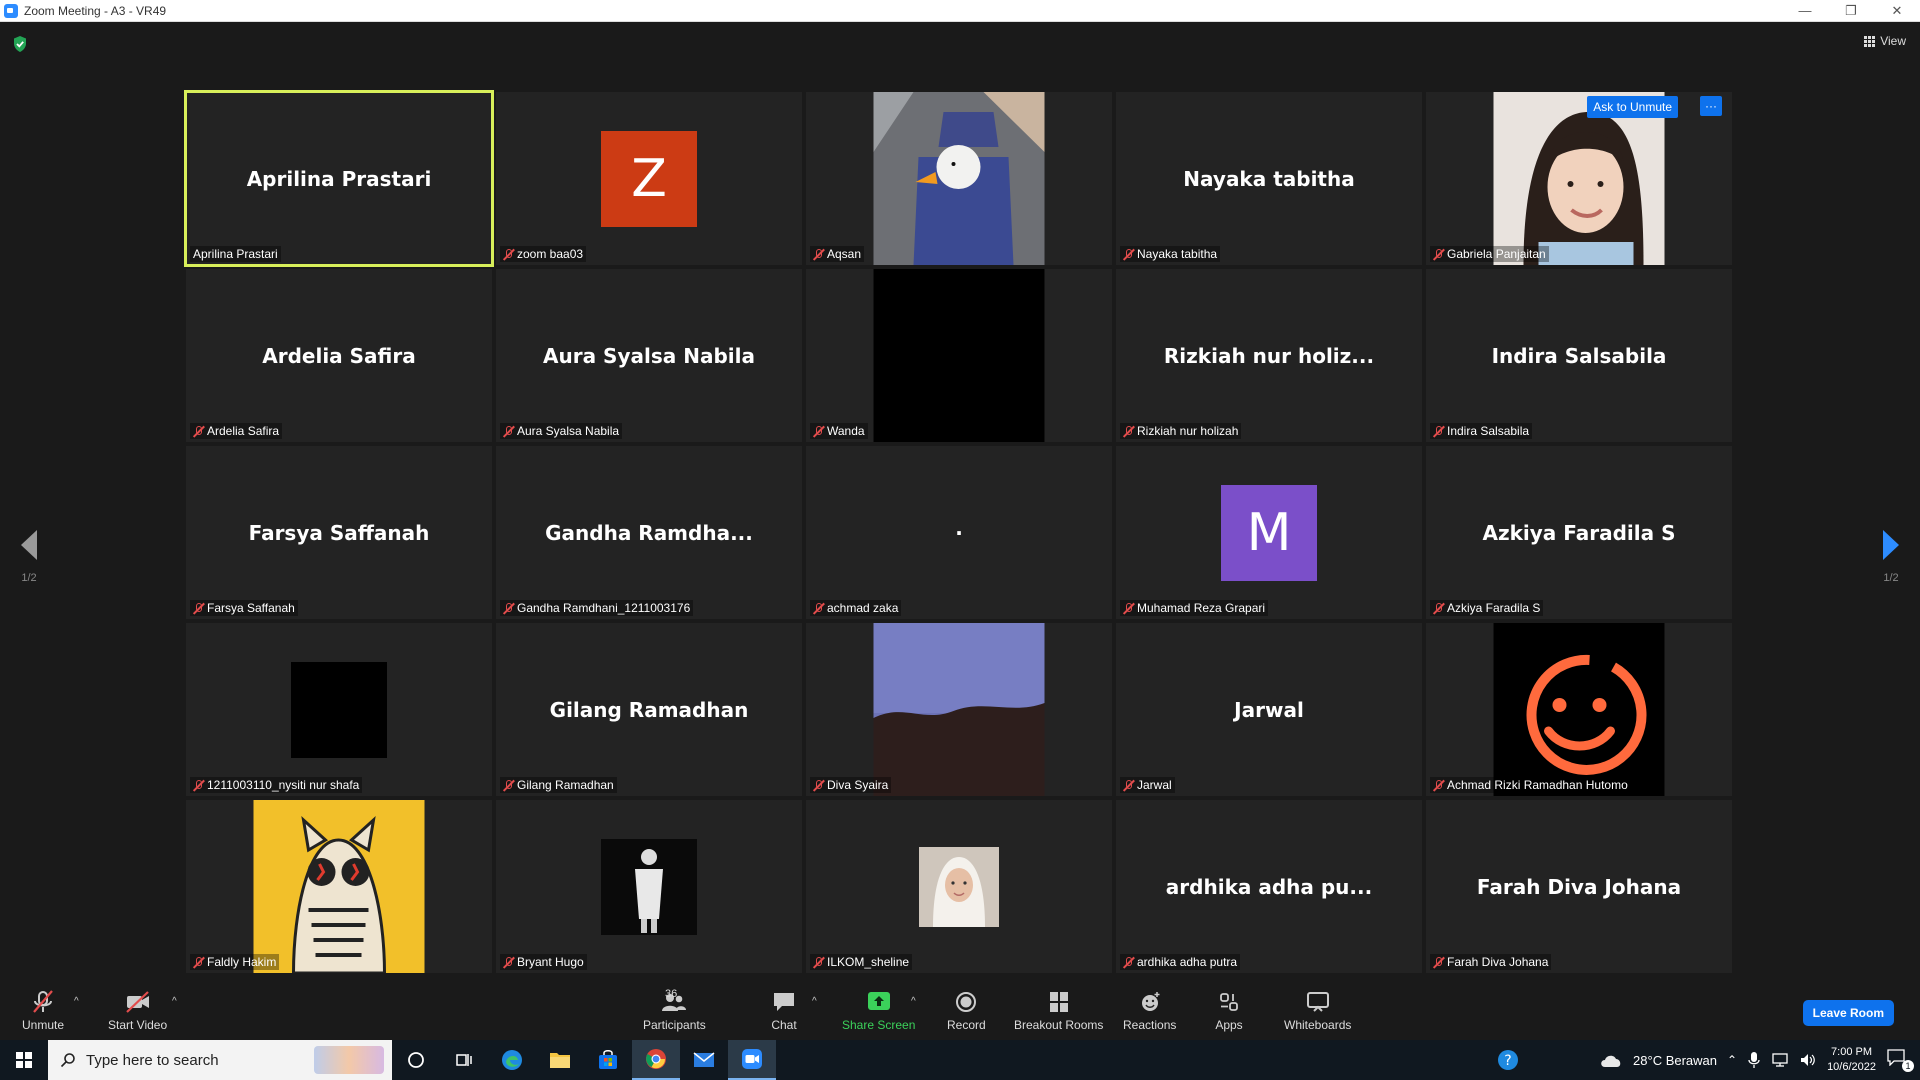 This screenshot has height=1080, width=1920. What do you see at coordinates (1530, 785) in the screenshot?
I see `participant-name-label: Achmad Rizki Ramadhan Hutomo` at bounding box center [1530, 785].